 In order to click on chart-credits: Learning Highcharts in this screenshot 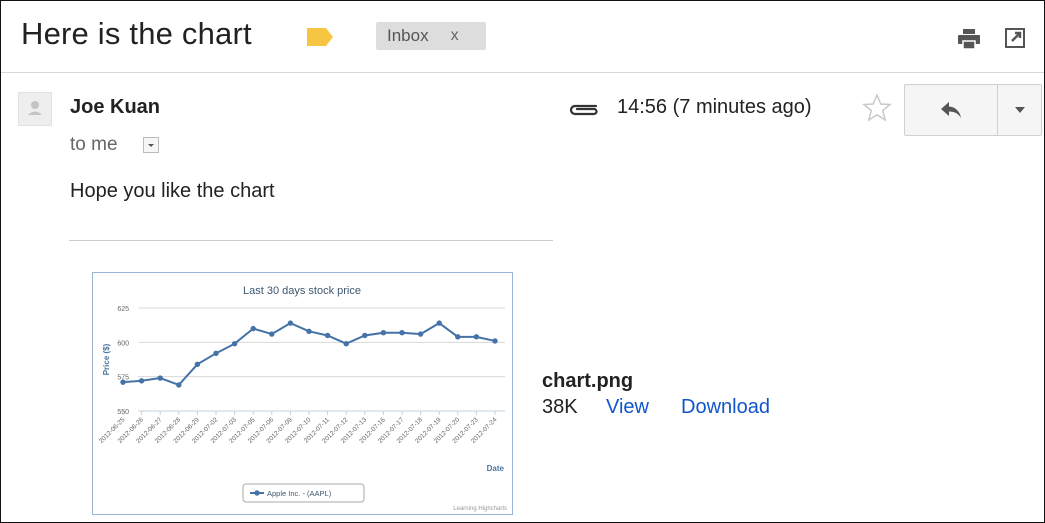, I will do `click(480, 509)`.